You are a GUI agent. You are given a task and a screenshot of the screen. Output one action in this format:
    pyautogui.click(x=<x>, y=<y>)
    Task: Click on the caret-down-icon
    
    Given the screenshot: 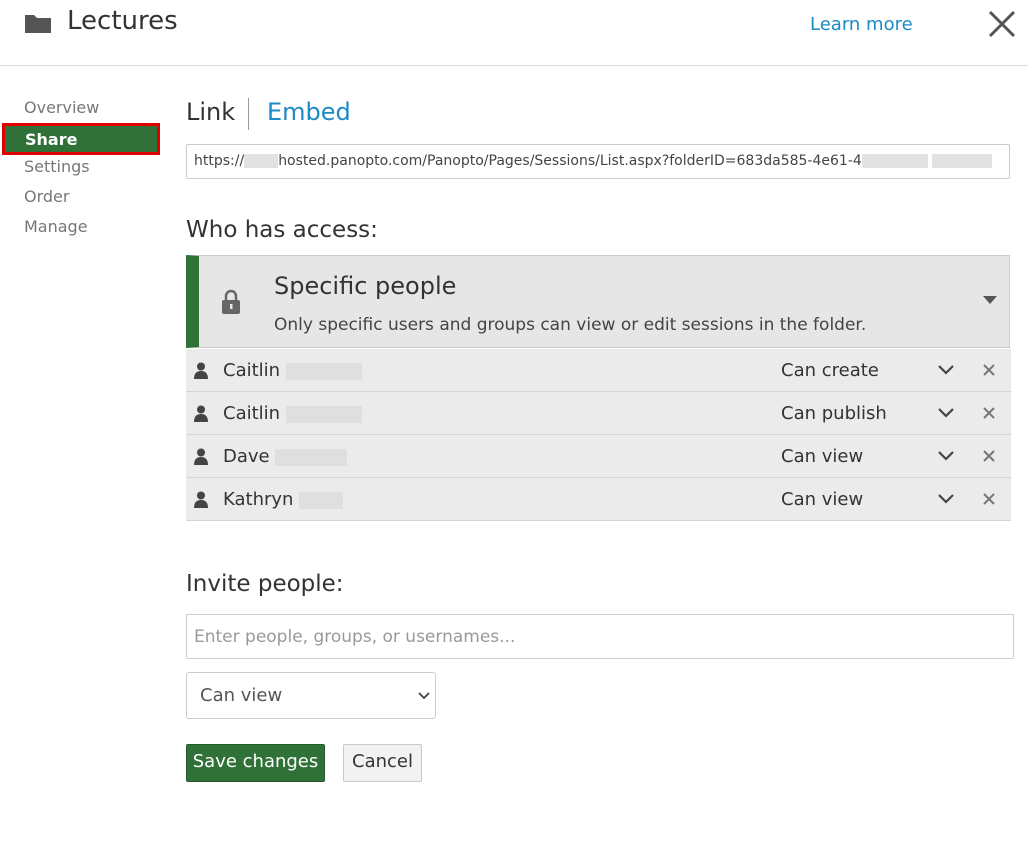 What is the action you would take?
    pyautogui.click(x=990, y=300)
    